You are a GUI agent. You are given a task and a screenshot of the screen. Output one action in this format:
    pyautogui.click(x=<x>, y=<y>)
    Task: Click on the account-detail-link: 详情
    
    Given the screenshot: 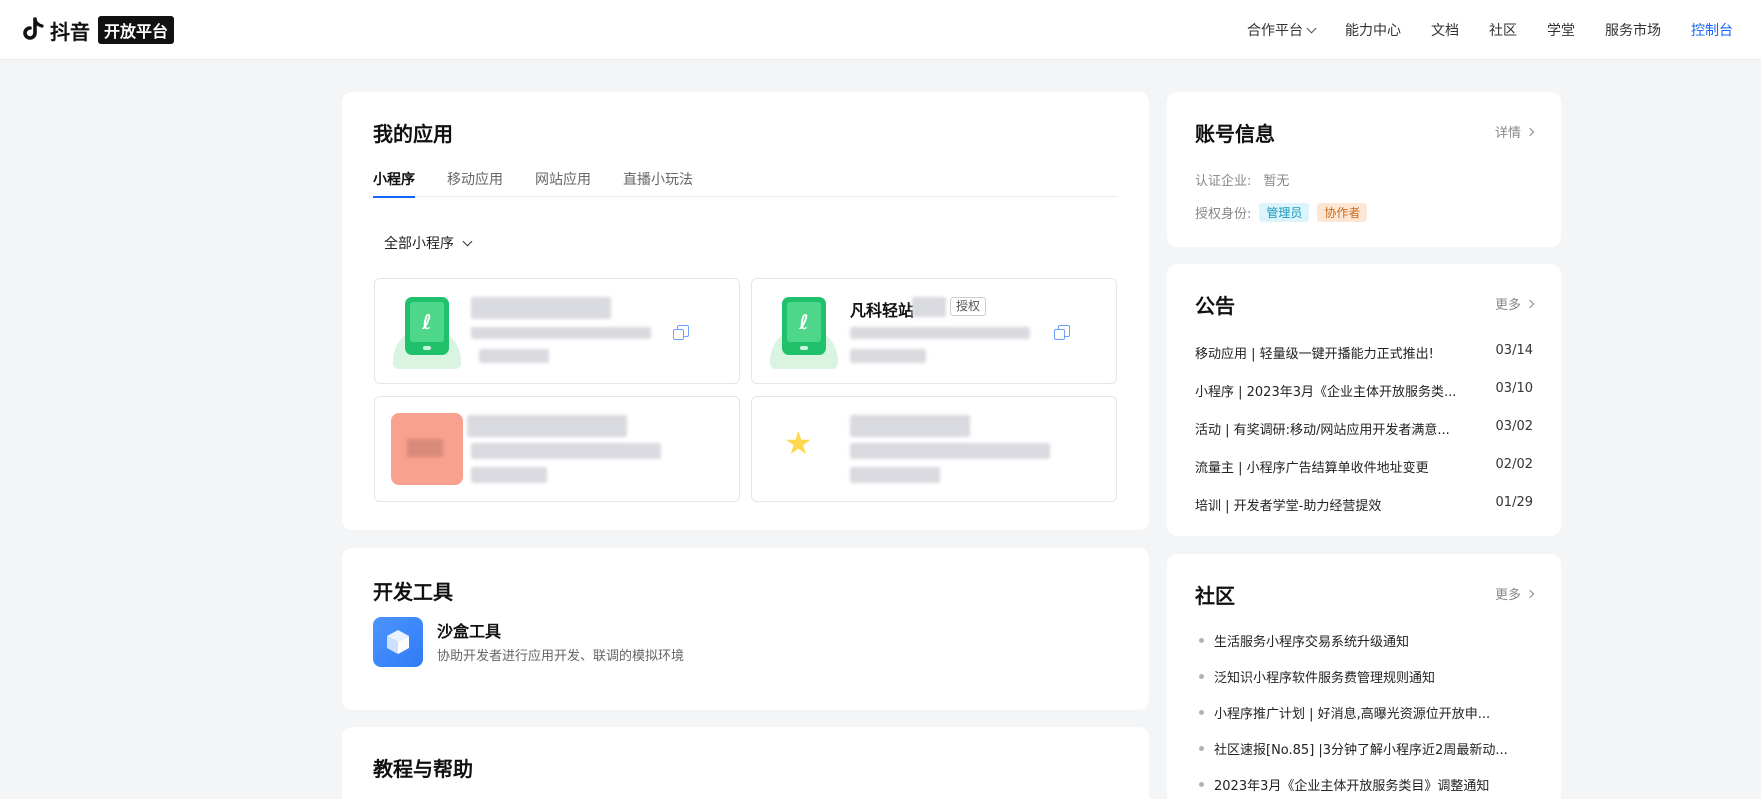 What is the action you would take?
    pyautogui.click(x=1514, y=131)
    